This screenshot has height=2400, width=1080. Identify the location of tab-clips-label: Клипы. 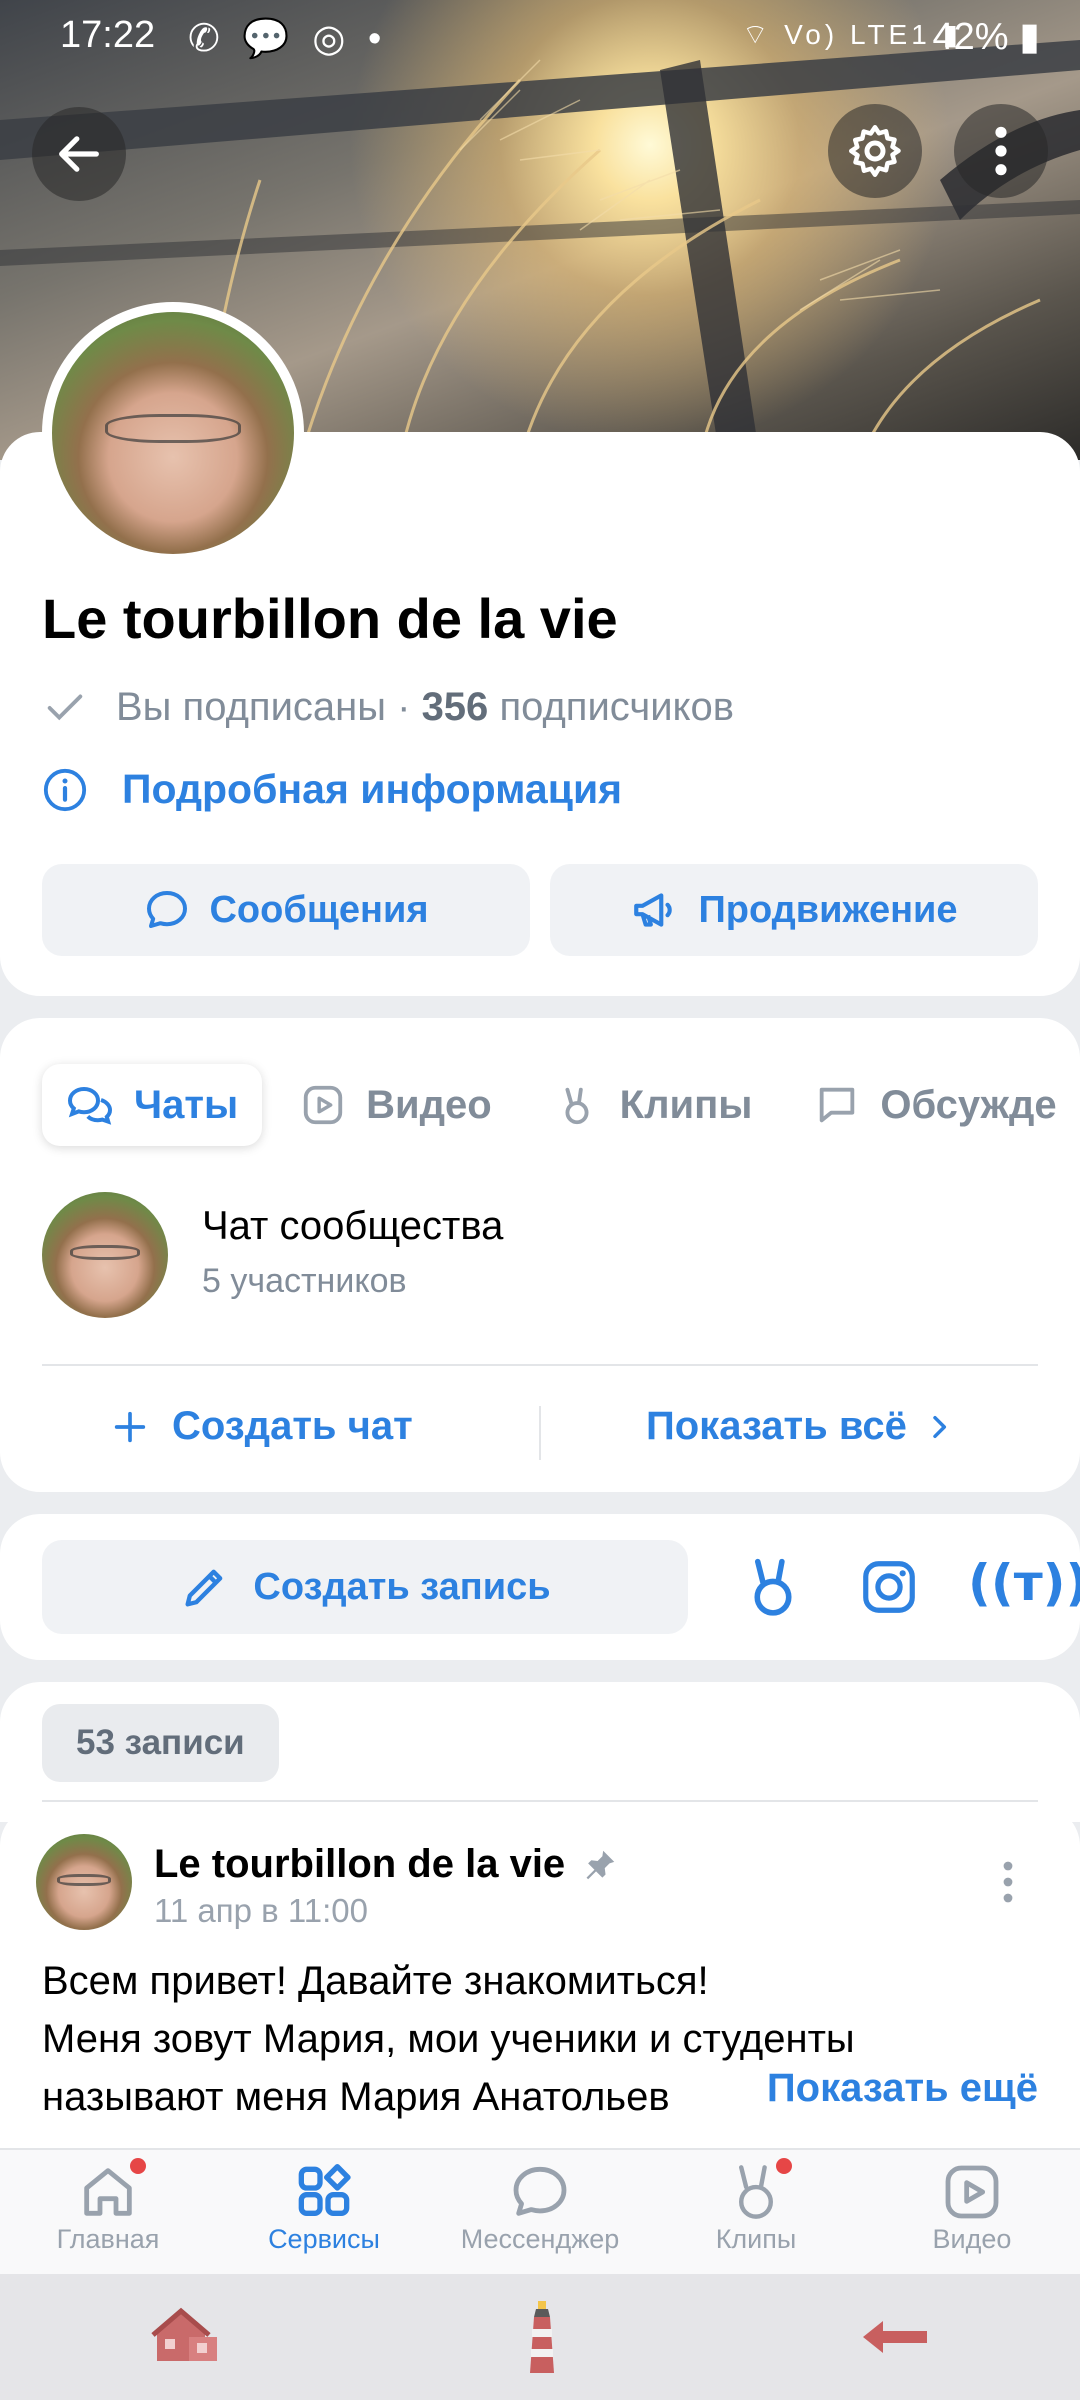
(686, 1104).